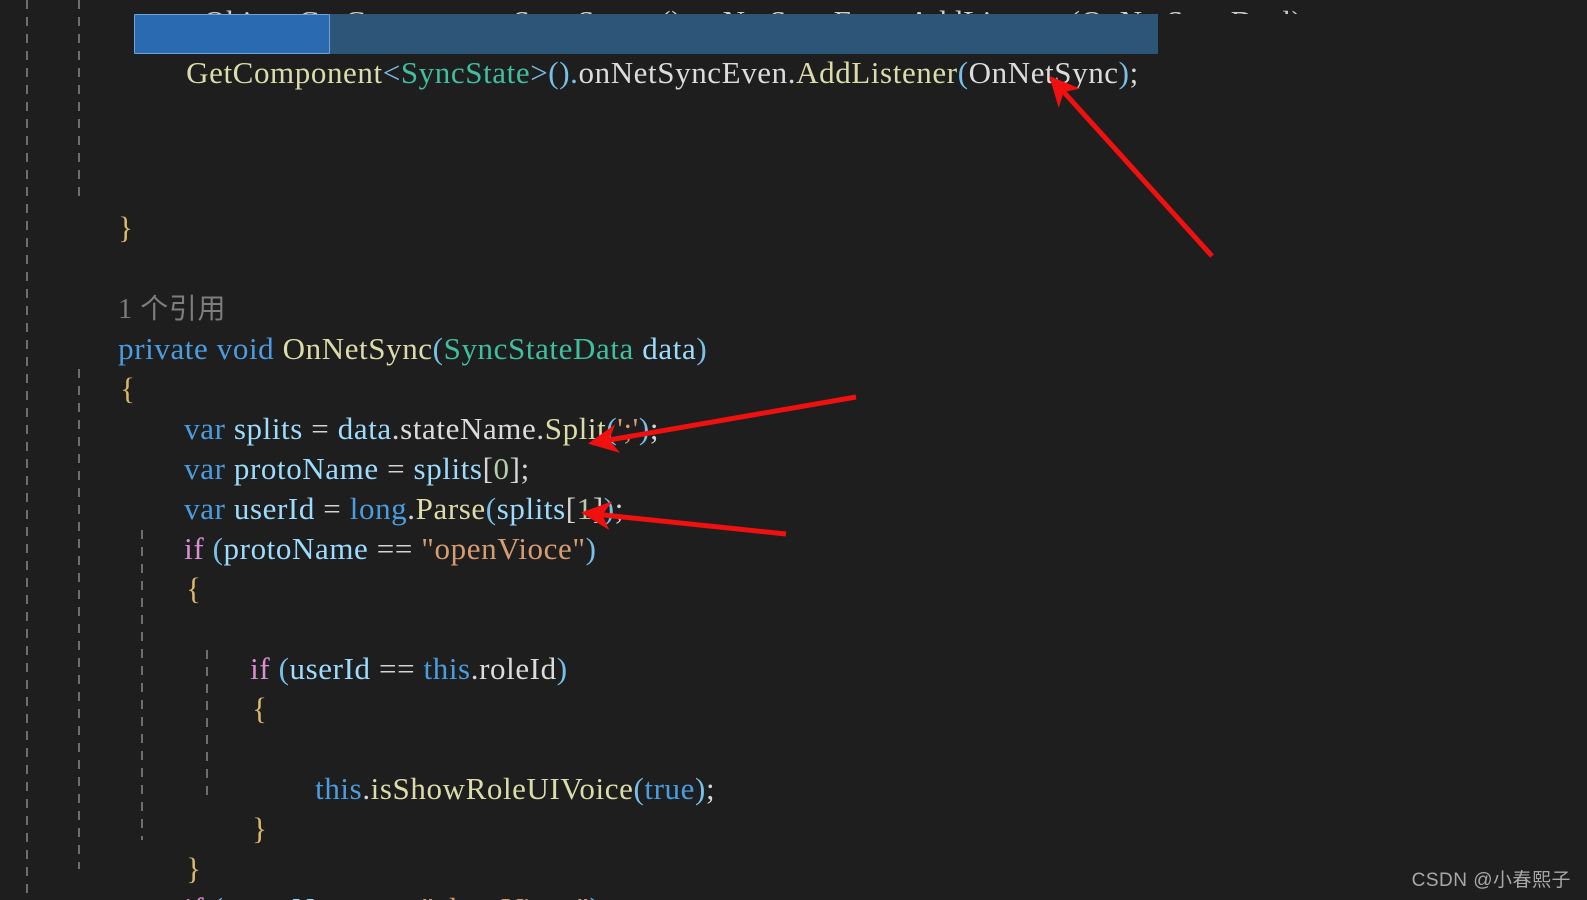 The width and height of the screenshot is (1587, 900). What do you see at coordinates (235, 687) in the screenshot?
I see `code-line-13: {` at bounding box center [235, 687].